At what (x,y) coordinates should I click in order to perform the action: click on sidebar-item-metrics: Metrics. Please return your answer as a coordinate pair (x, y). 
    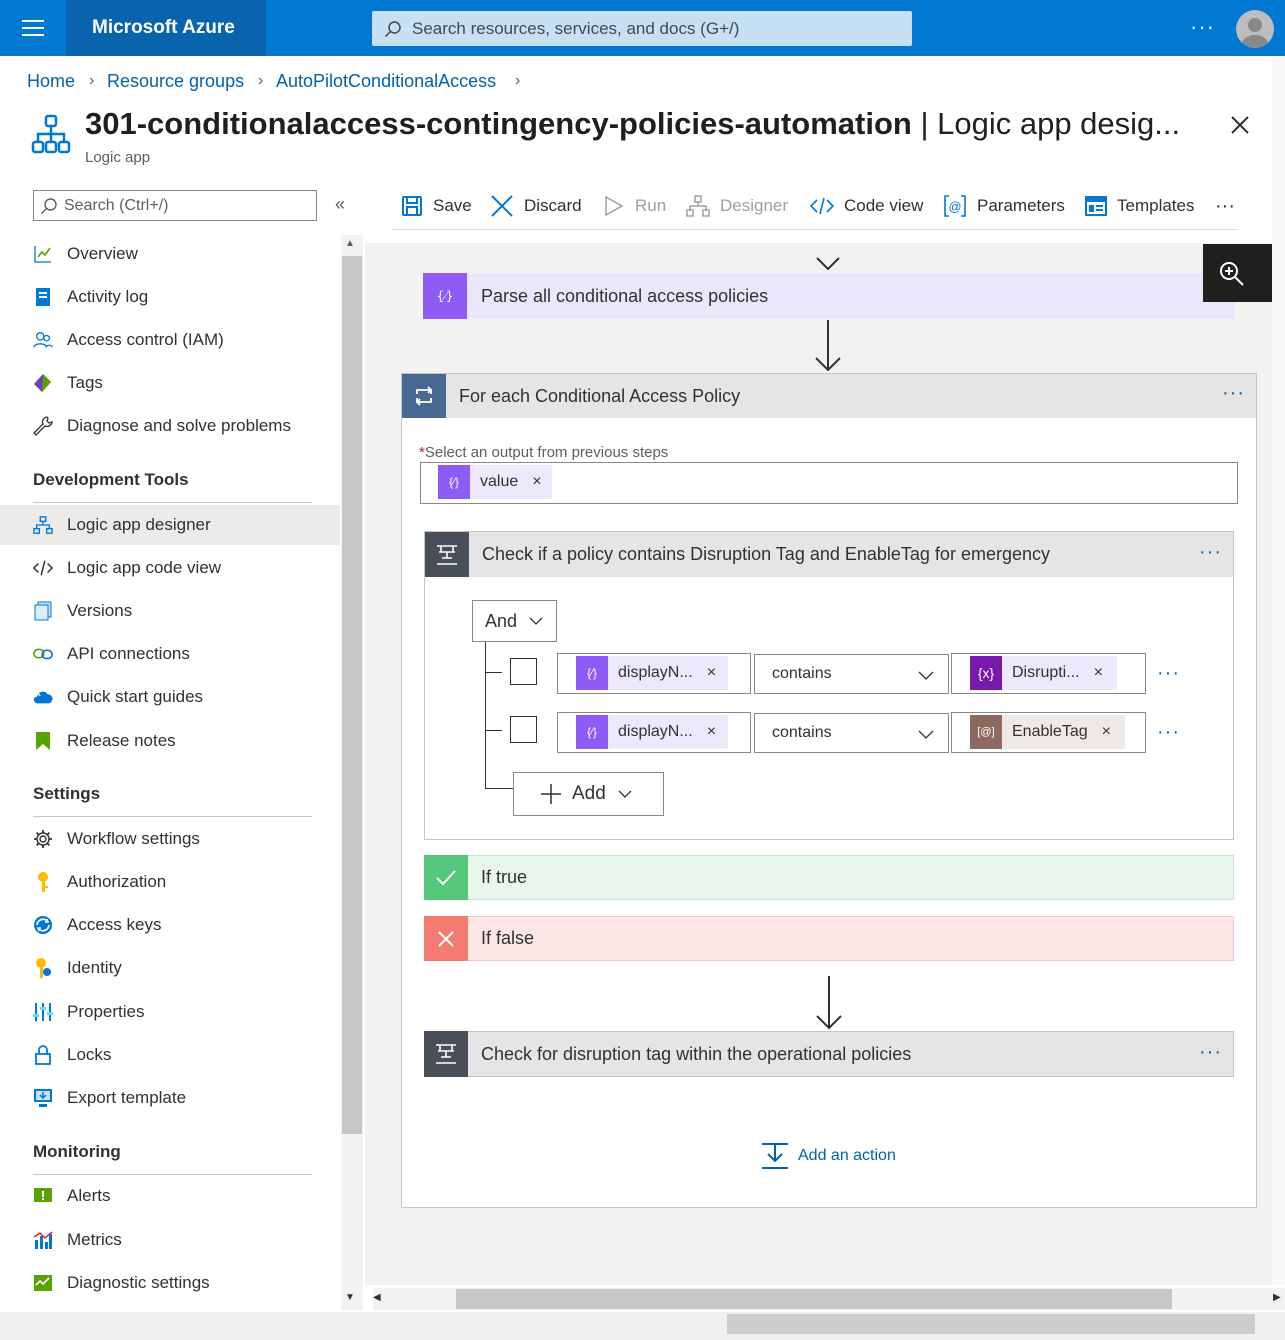
    Looking at the image, I should click on (170, 1240).